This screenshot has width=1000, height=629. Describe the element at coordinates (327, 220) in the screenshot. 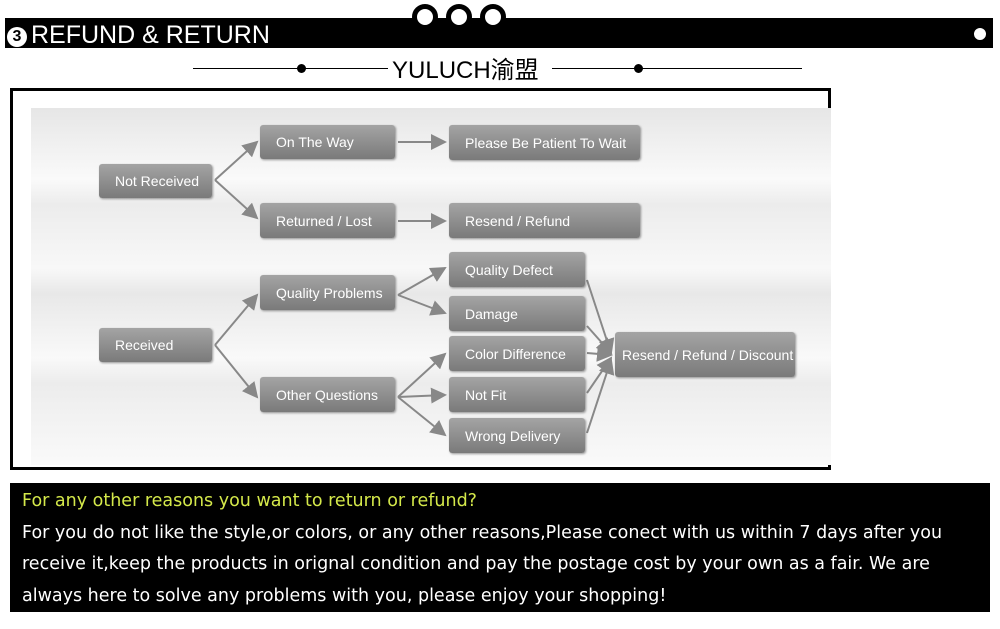

I see `node-returned-lost: Returned / Lost` at that location.